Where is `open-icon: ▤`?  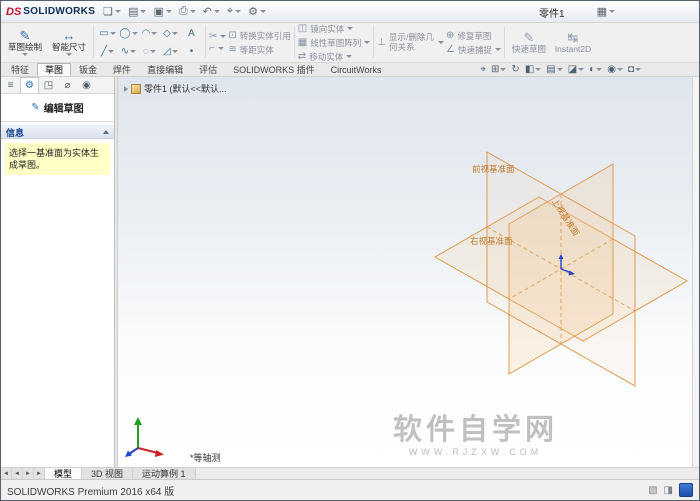 open-icon: ▤ is located at coordinates (133, 12).